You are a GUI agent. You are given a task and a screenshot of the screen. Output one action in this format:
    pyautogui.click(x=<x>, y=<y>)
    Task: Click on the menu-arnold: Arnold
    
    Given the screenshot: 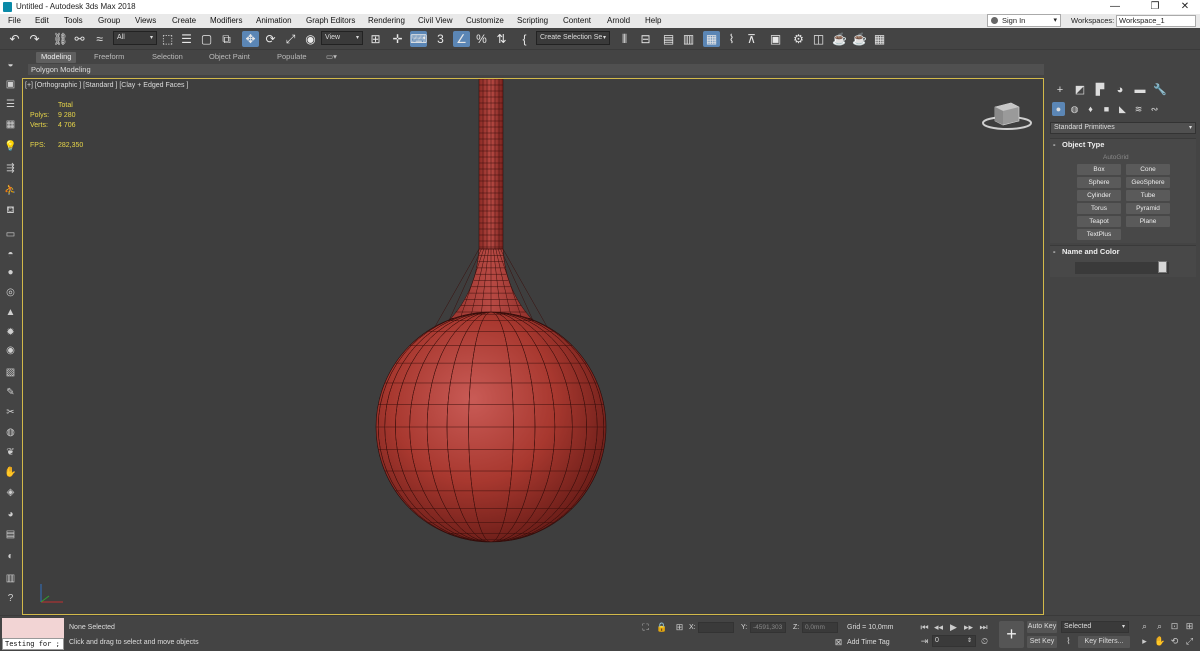 What is the action you would take?
    pyautogui.click(x=618, y=20)
    